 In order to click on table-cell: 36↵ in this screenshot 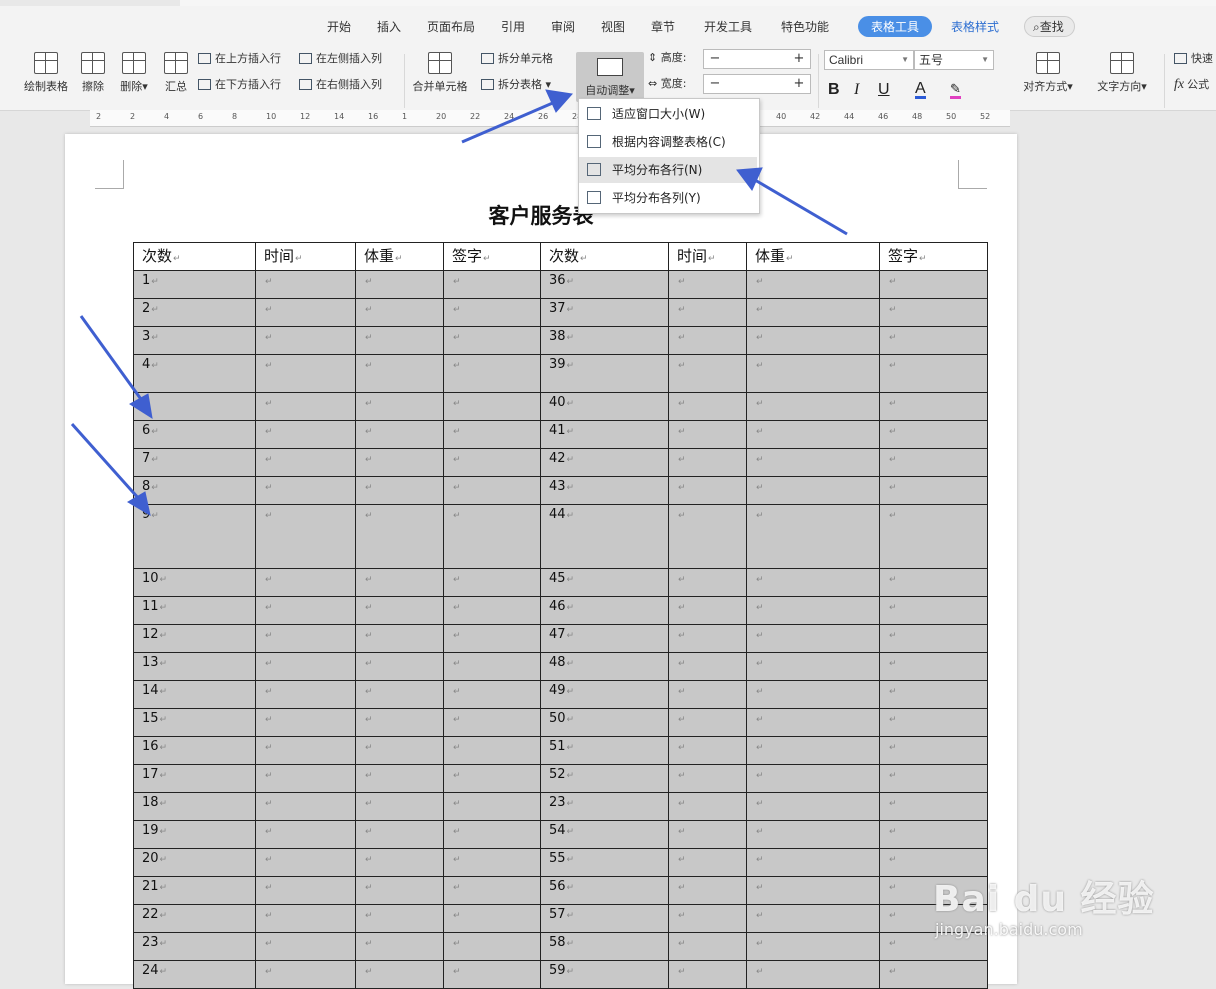, I will do `click(604, 284)`.